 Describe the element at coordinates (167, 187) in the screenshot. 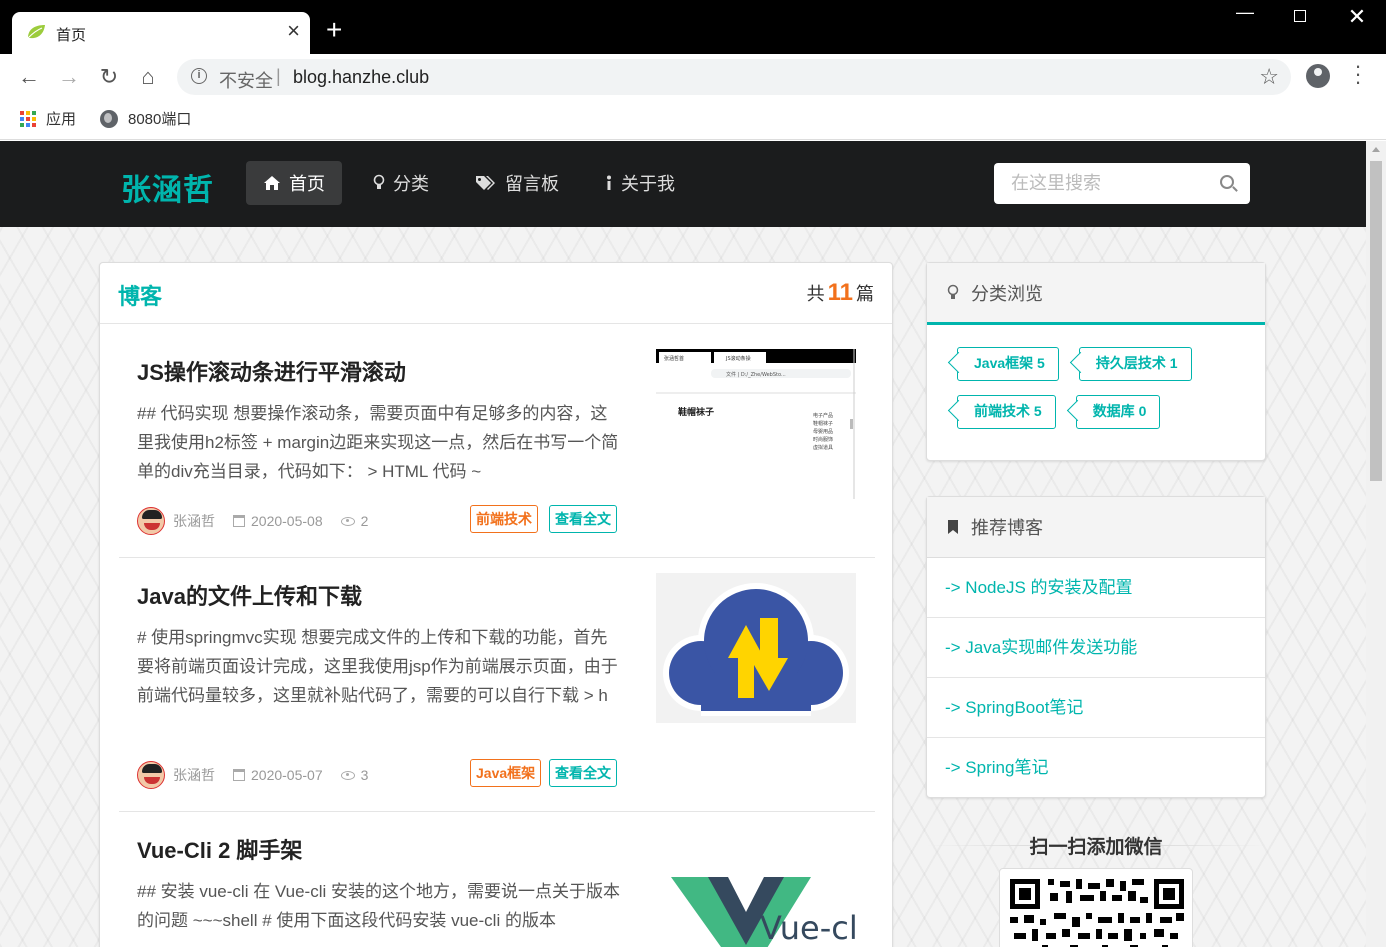

I see `site-logo: 张涵哲` at that location.